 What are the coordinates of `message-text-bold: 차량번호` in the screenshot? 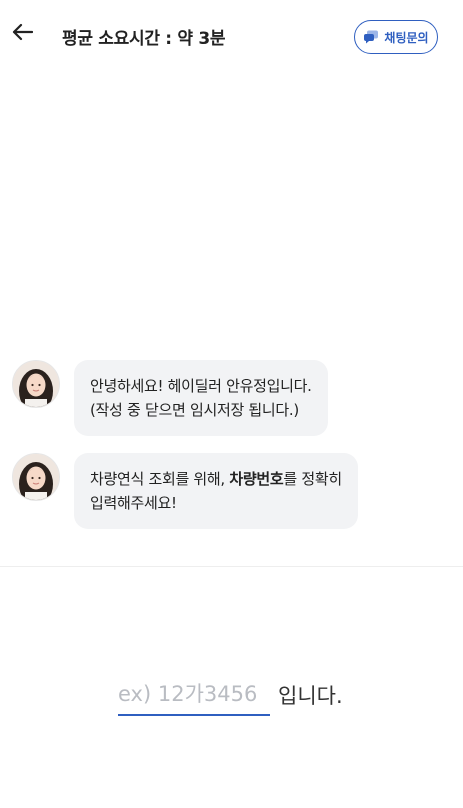 It's located at (256, 479).